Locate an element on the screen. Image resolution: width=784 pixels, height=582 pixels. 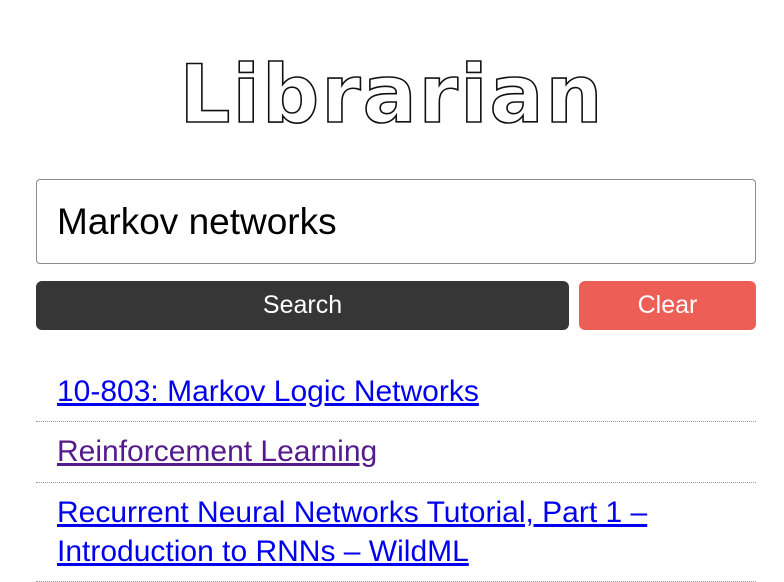
logo: Librarian is located at coordinates (392, 96).